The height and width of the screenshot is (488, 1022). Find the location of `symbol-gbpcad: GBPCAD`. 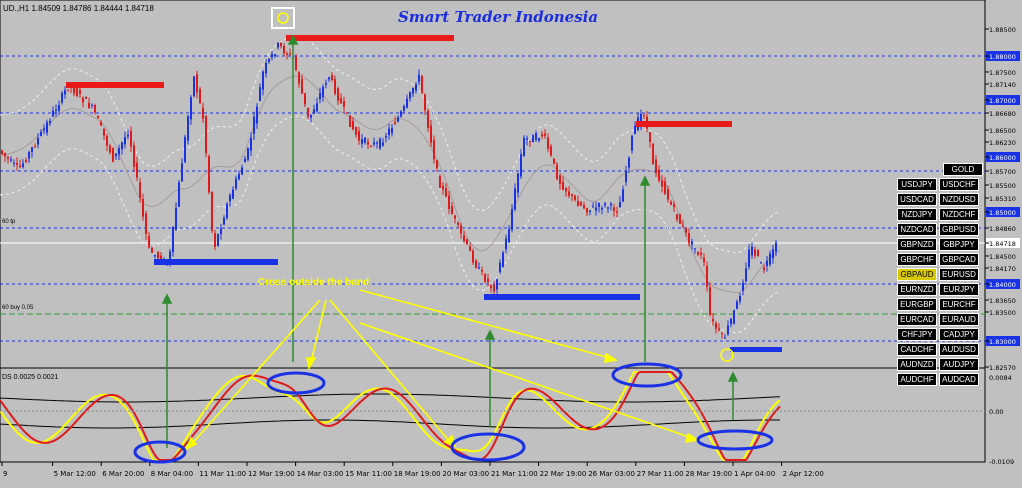

symbol-gbpcad: GBPCAD is located at coordinates (959, 259).